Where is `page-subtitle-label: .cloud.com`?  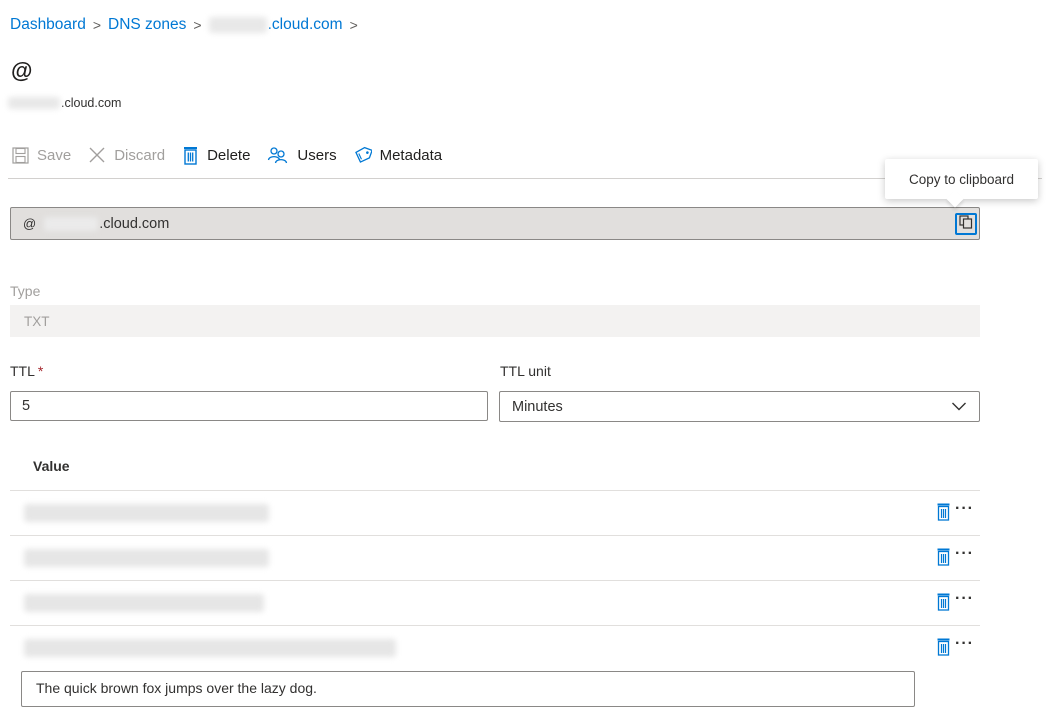 page-subtitle-label: .cloud.com is located at coordinates (91, 103).